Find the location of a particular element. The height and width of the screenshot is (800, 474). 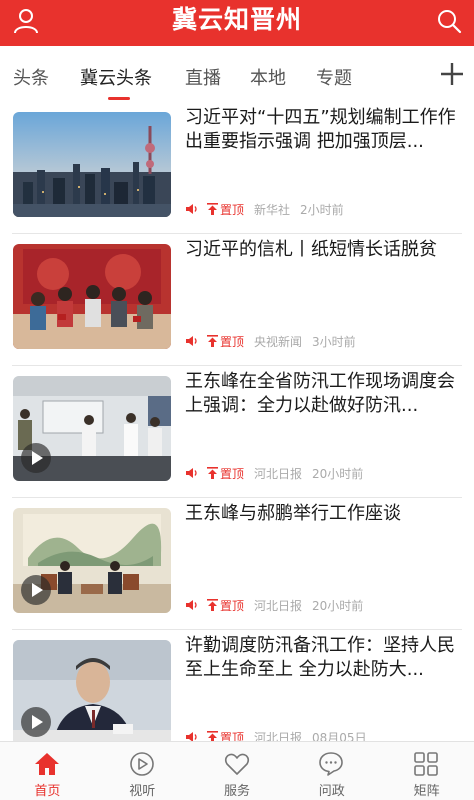

nav-media-label: 视听 is located at coordinates (142, 791).